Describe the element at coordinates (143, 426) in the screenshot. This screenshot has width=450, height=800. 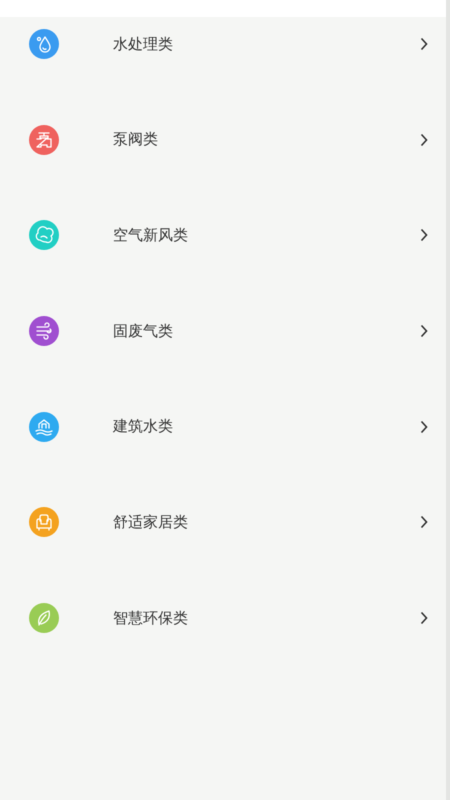
I see `category-label: 建筑水类` at that location.